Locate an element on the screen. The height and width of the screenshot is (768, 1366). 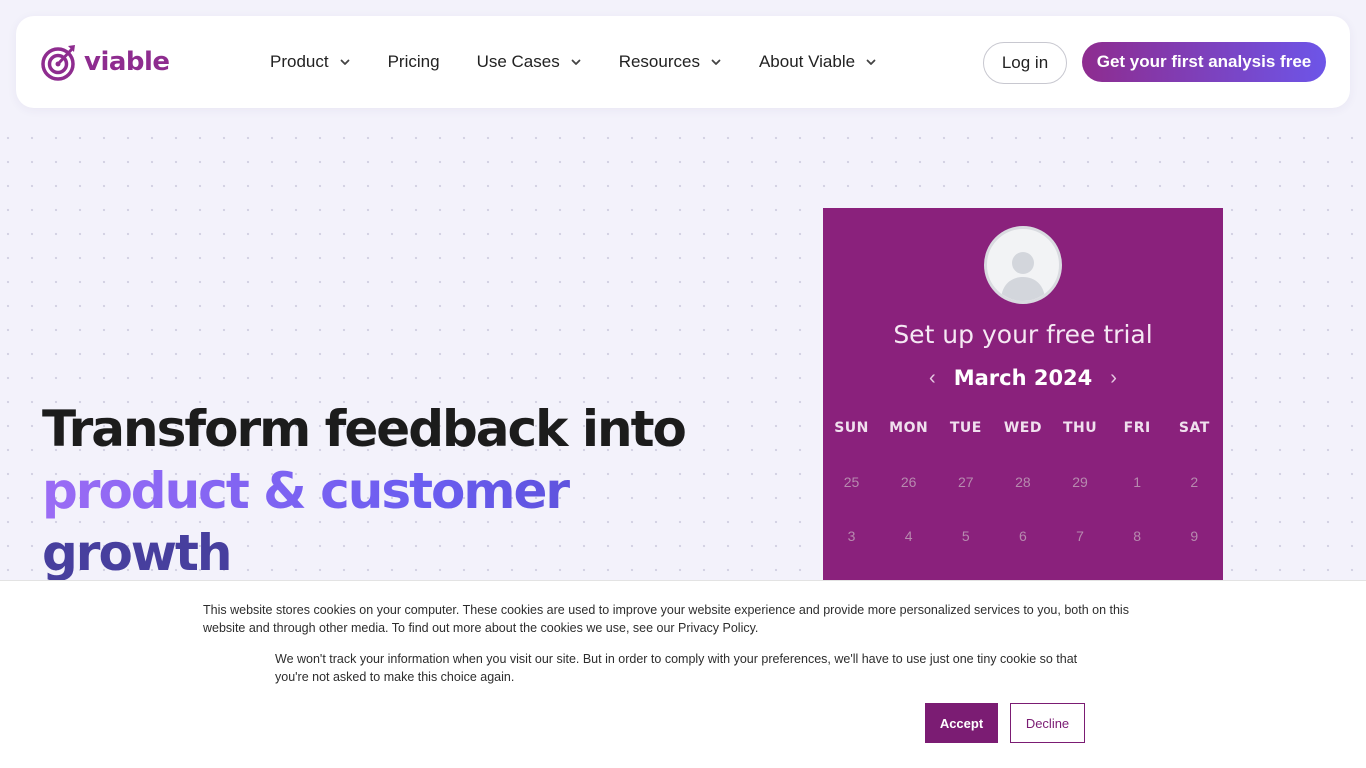
calendar-day: 27 is located at coordinates (966, 482).